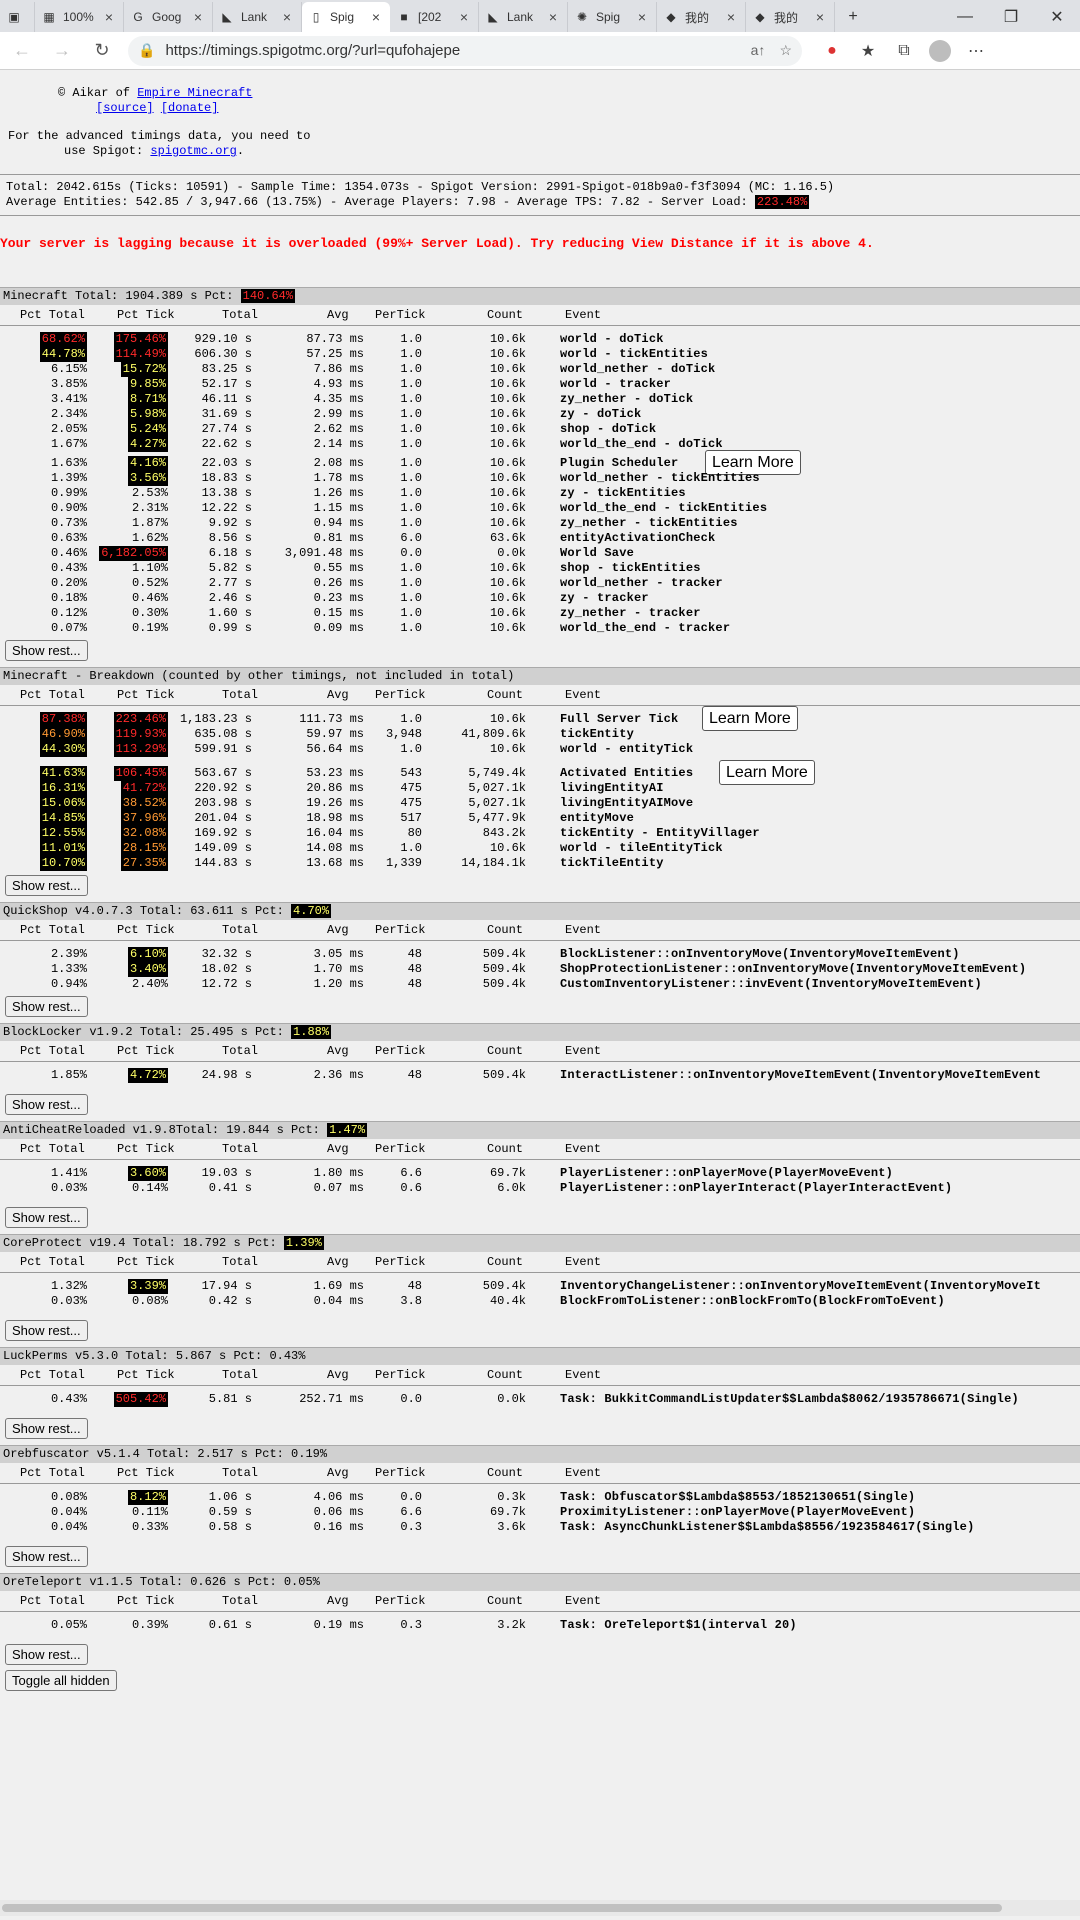 The height and width of the screenshot is (1920, 1080). I want to click on source-link: [source], so click(125, 108).